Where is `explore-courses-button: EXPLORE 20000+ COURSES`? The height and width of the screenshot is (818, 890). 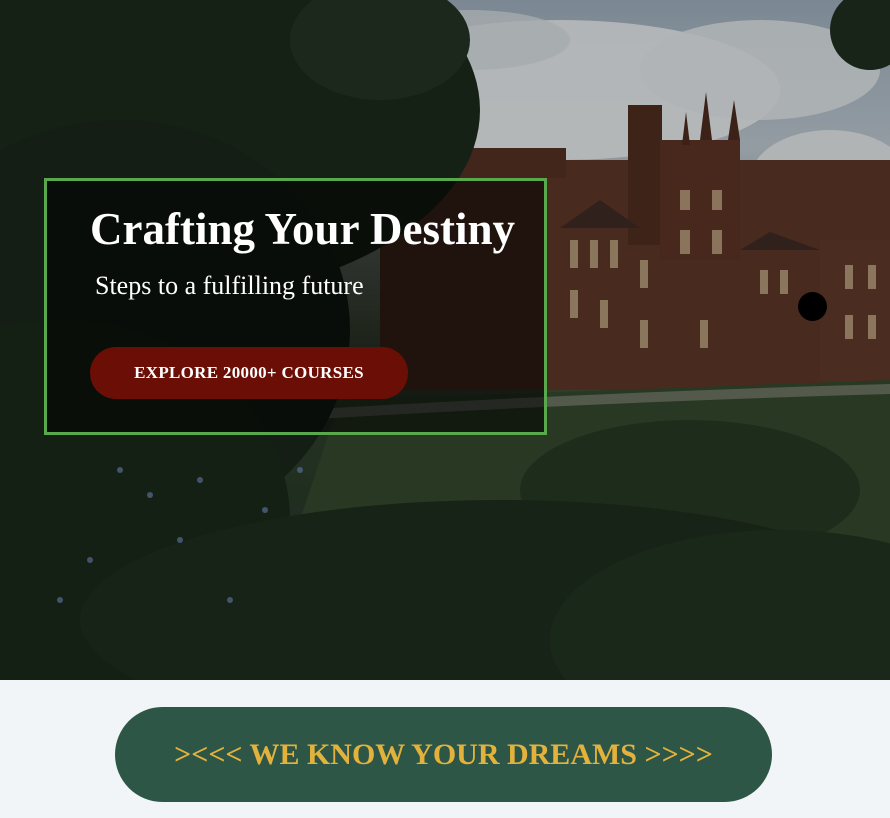 explore-courses-button: EXPLORE 20000+ COURSES is located at coordinates (249, 373).